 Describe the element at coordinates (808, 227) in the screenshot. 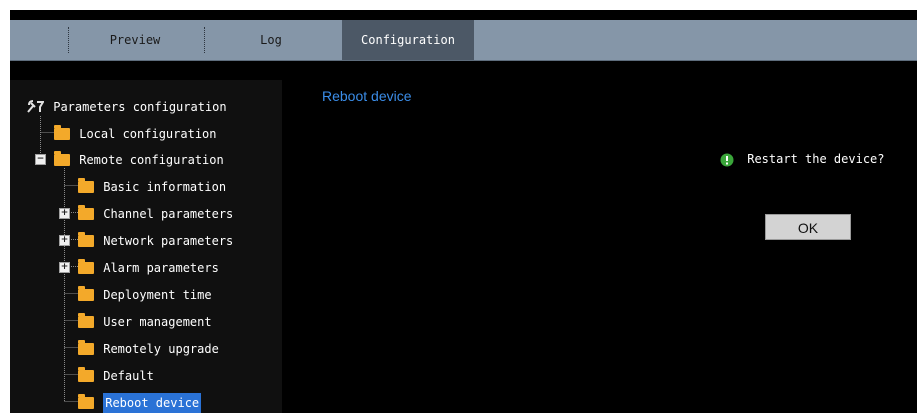

I see `ok-button: OK` at that location.